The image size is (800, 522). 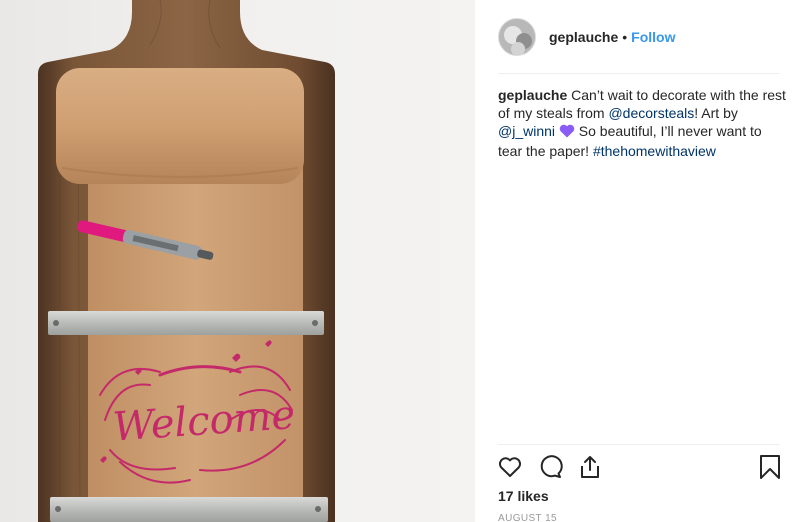 I want to click on avatar-icon, so click(x=517, y=37).